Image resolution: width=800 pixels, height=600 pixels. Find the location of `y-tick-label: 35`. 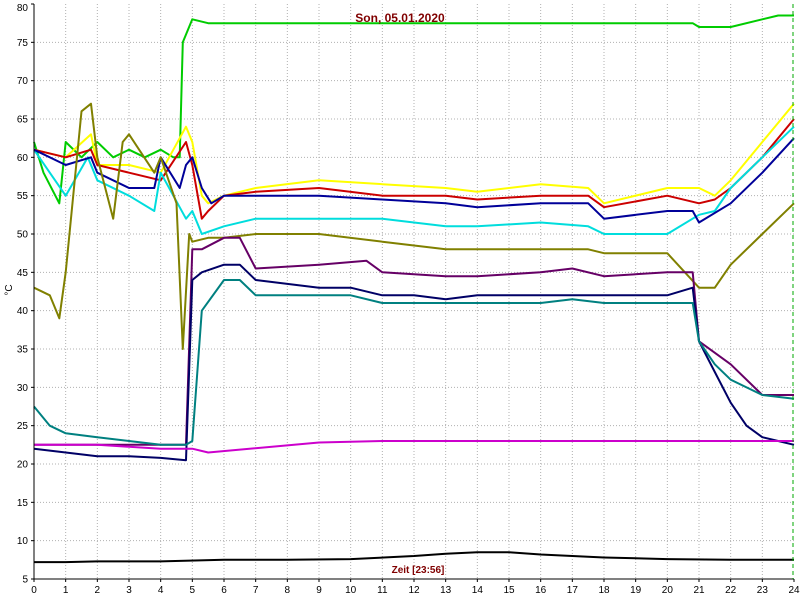

y-tick-label: 35 is located at coordinates (23, 350).